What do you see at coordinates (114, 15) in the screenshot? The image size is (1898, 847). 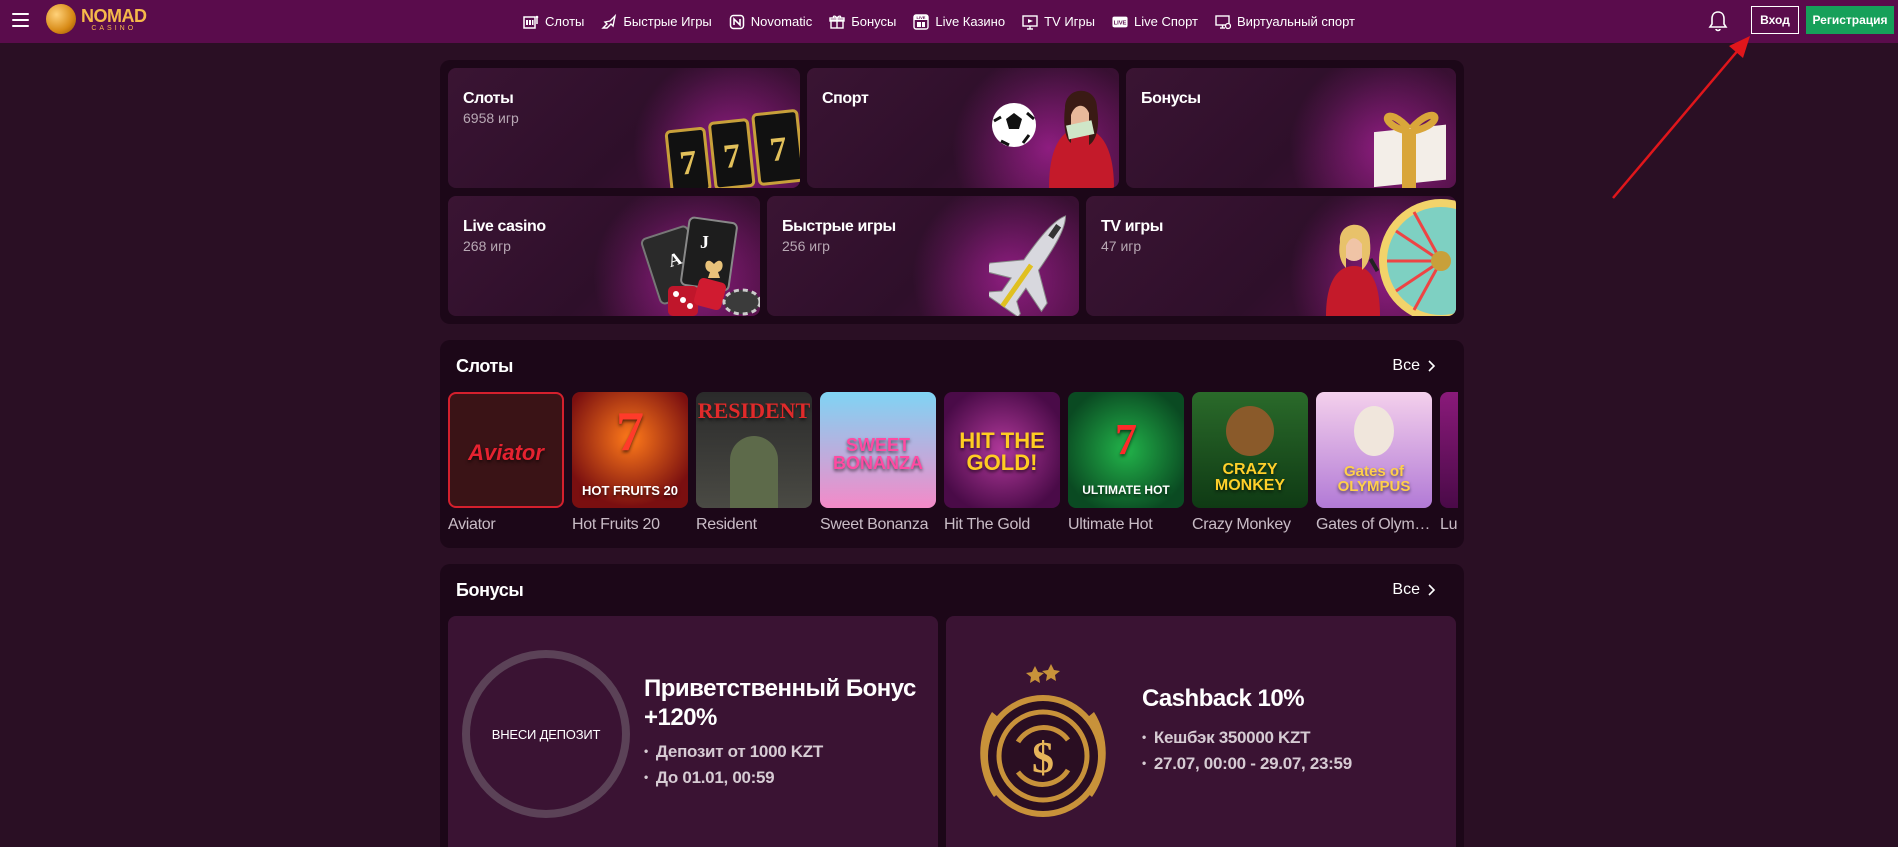 I see `logo-main-text: NOMAD` at bounding box center [114, 15].